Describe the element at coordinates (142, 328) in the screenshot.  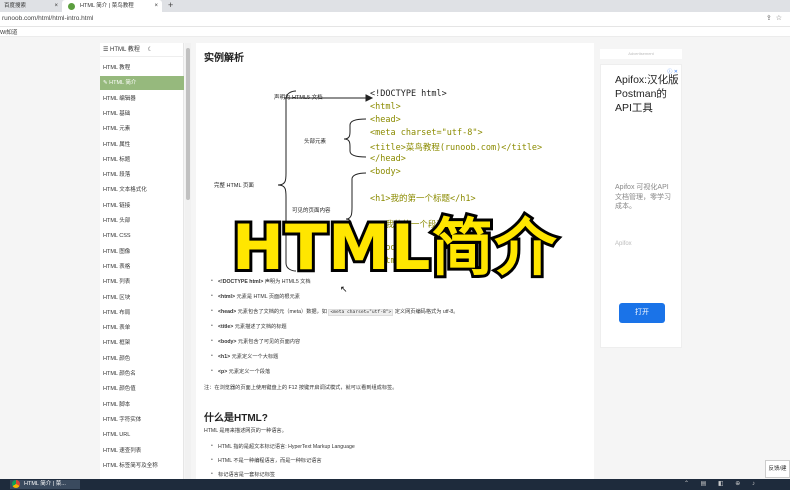
I see `sidebar-item: HTML 表单` at that location.